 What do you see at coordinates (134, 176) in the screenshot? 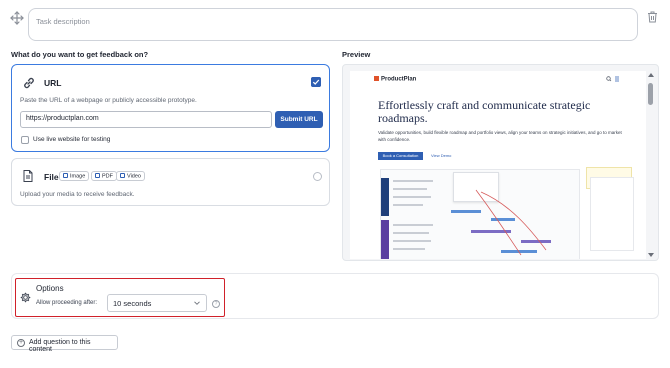
I see `video-chip-label: Video` at bounding box center [134, 176].